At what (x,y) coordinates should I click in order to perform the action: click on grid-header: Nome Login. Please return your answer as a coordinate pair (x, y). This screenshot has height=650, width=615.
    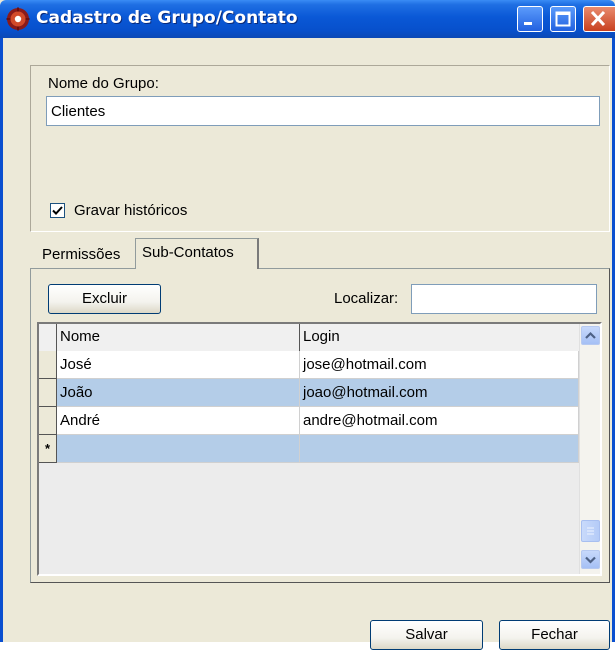
    Looking at the image, I should click on (309, 337).